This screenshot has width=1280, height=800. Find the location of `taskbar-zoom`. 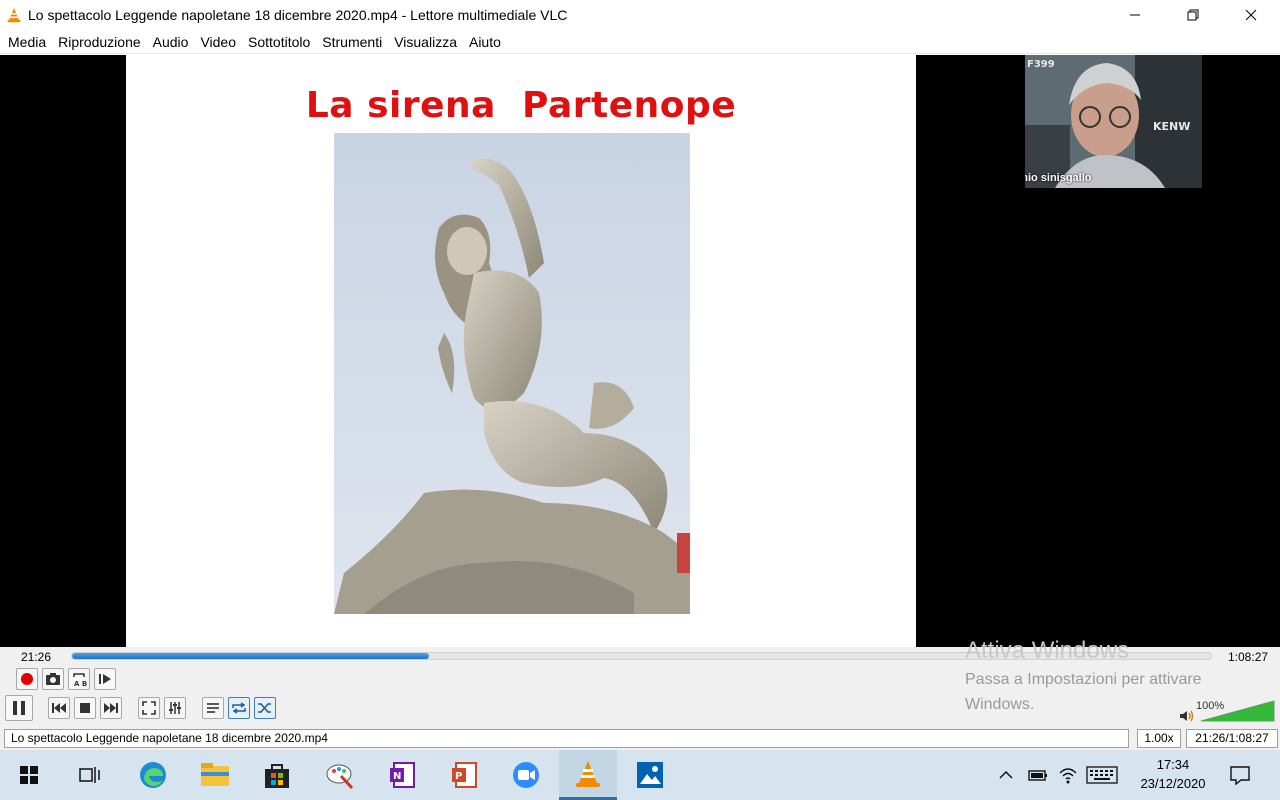

taskbar-zoom is located at coordinates (526, 775).